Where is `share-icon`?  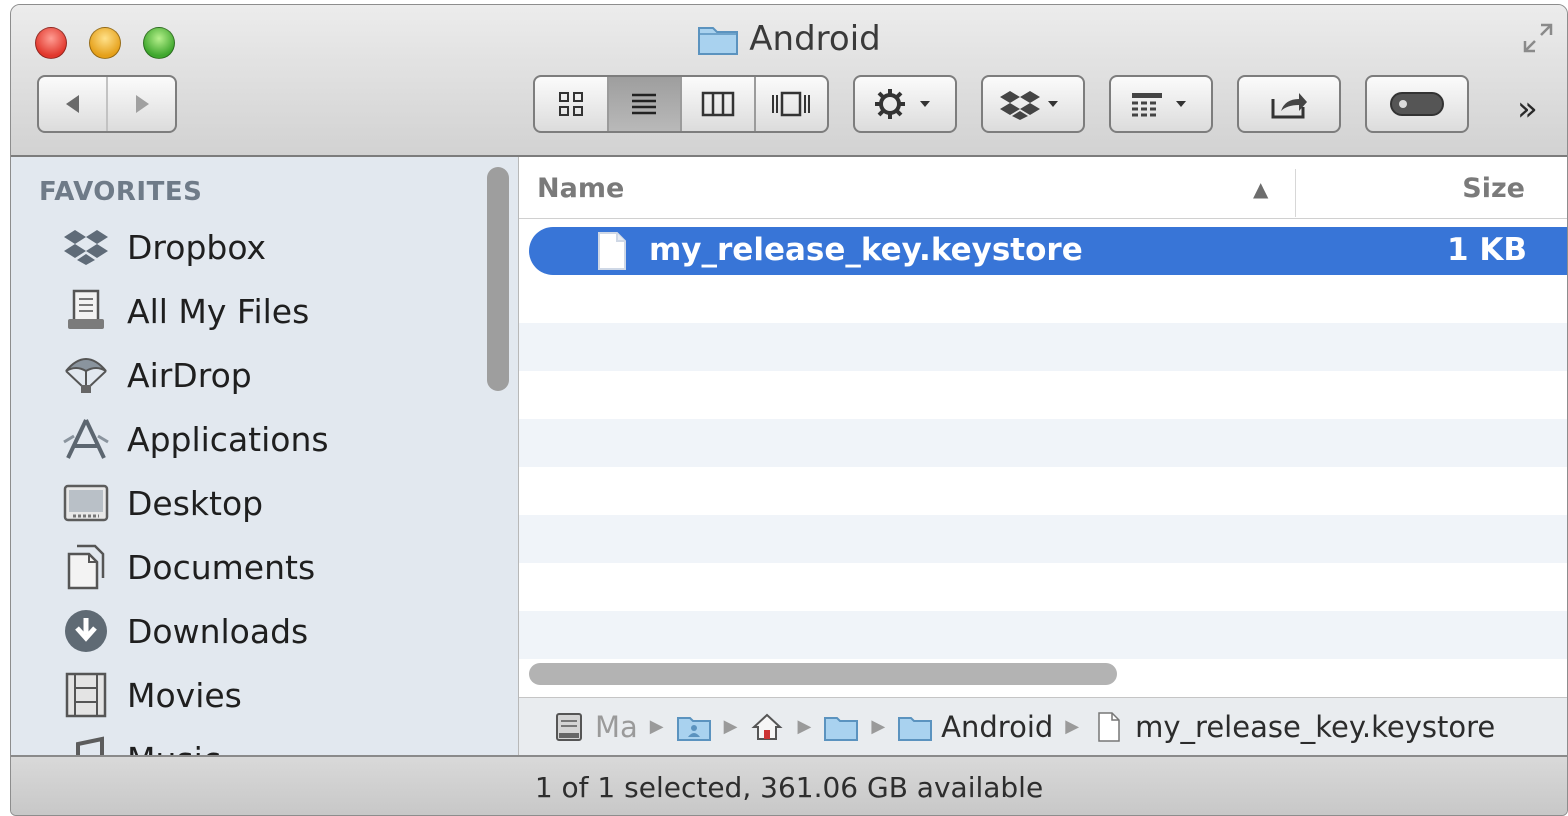
share-icon is located at coordinates (1289, 106).